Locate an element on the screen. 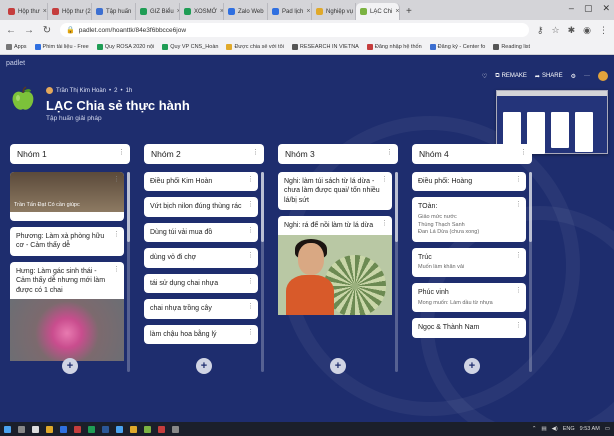 The height and width of the screenshot is (436, 614). extensions-icon: ✱ is located at coordinates (572, 30).